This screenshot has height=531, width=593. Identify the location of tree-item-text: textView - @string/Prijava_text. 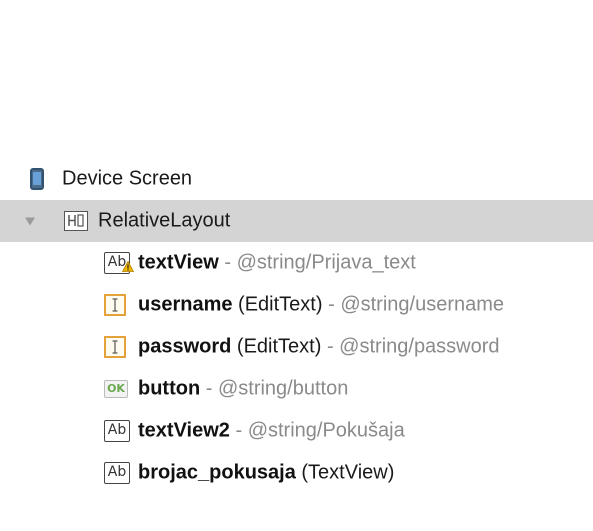
(277, 263).